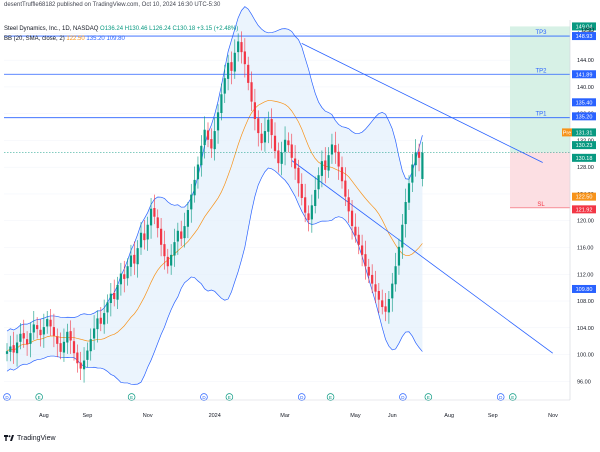 The height and width of the screenshot is (452, 600). I want to click on level-label: TP2, so click(541, 71).